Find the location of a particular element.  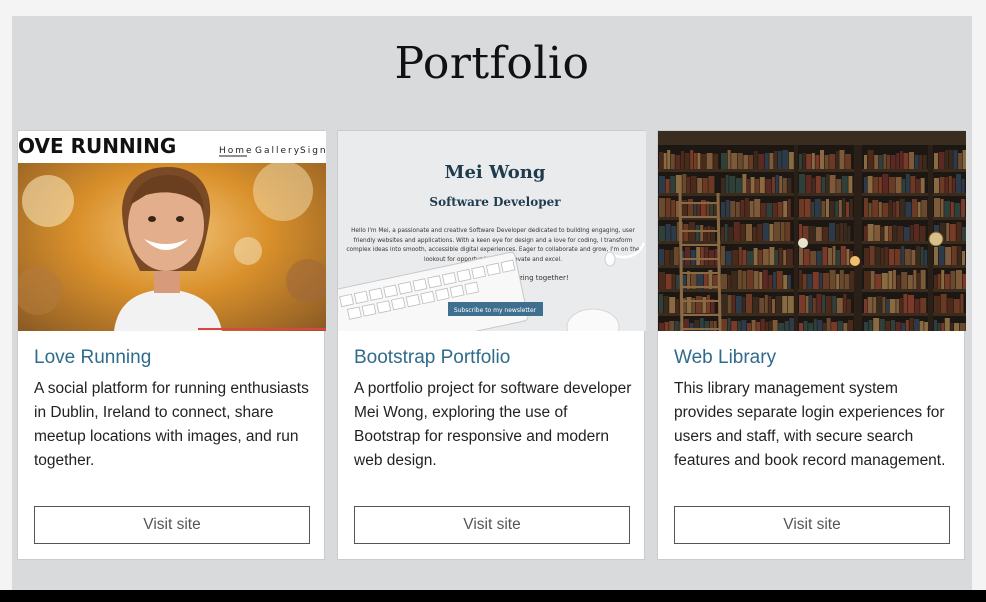

thumb-role: Software Developer is located at coordinates (495, 202).